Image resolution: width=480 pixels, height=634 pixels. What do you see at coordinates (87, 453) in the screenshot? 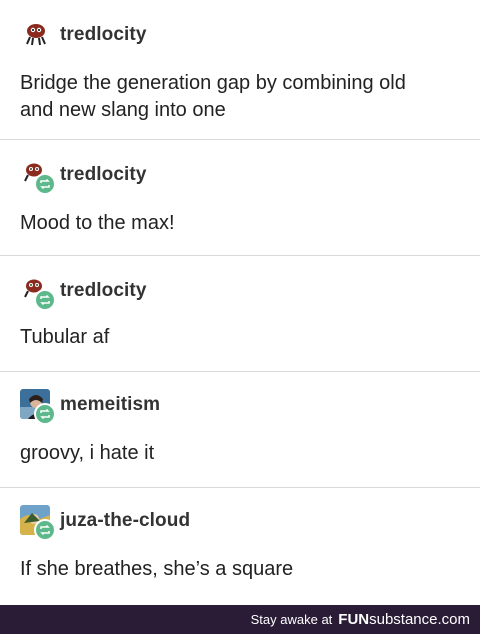
I see `post-text: groovy, i hate it` at bounding box center [87, 453].